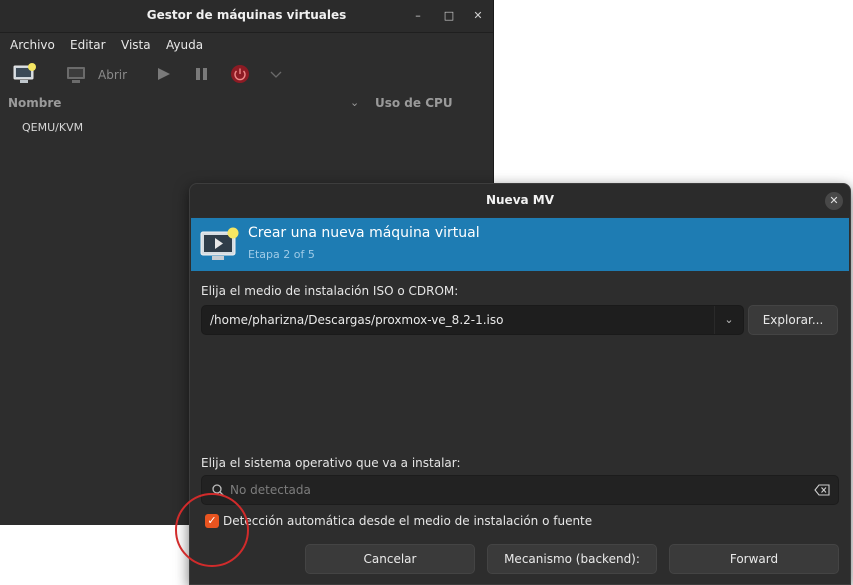  Describe the element at coordinates (212, 530) in the screenshot. I see `annotation-circle` at that location.